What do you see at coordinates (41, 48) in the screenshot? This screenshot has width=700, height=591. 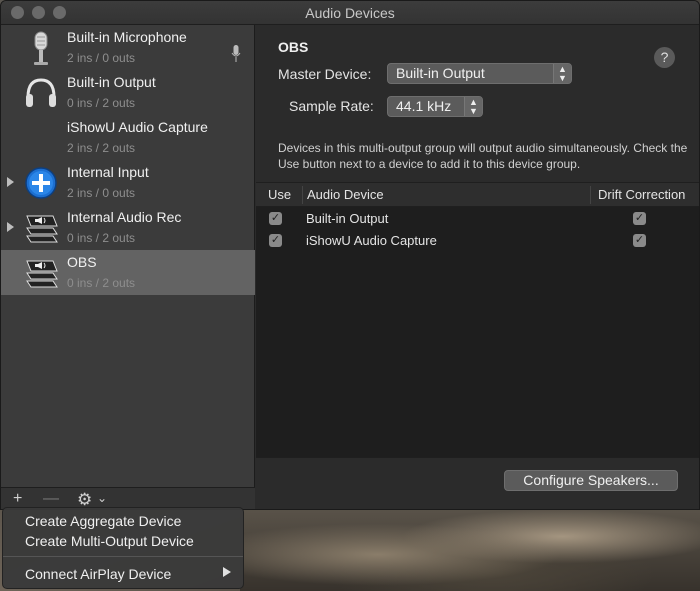 I see `microphone-icon` at bounding box center [41, 48].